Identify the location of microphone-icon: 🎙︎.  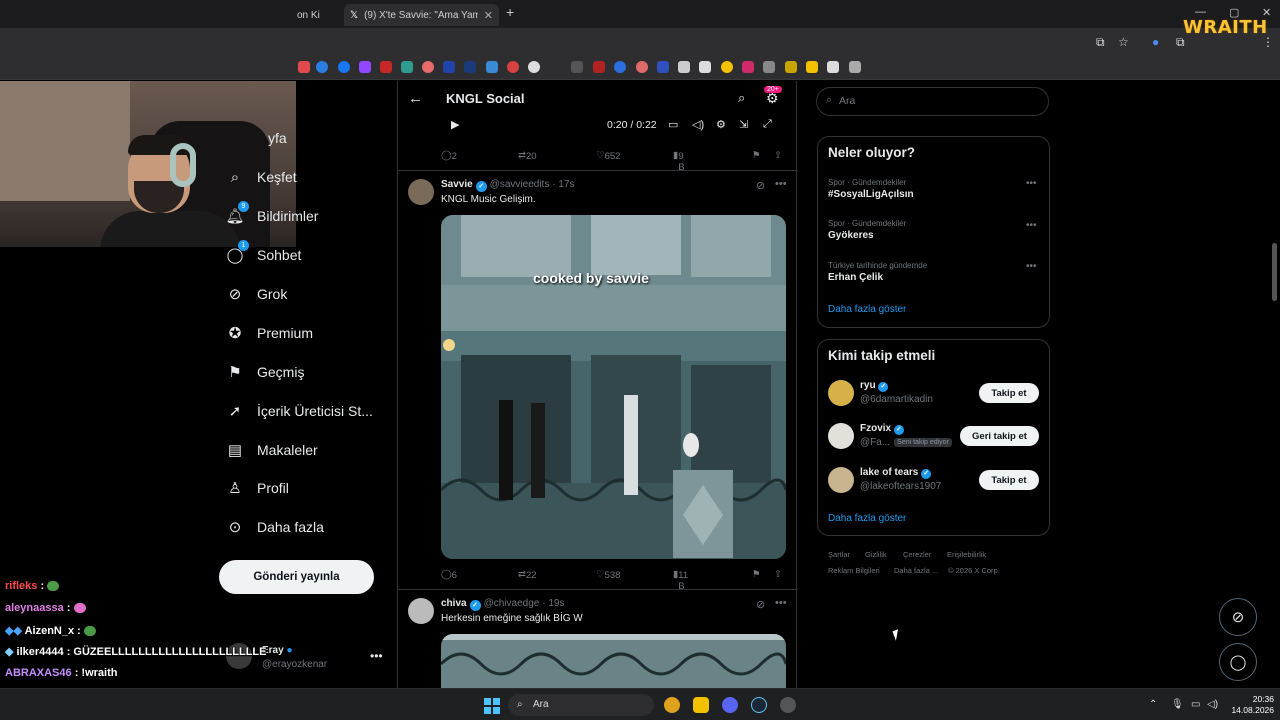
(1177, 704).